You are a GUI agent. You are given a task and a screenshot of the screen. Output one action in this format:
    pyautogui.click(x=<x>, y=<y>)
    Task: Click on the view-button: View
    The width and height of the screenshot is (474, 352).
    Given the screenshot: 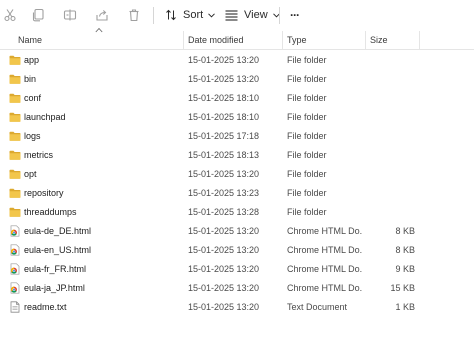 What is the action you would take?
    pyautogui.click(x=252, y=15)
    